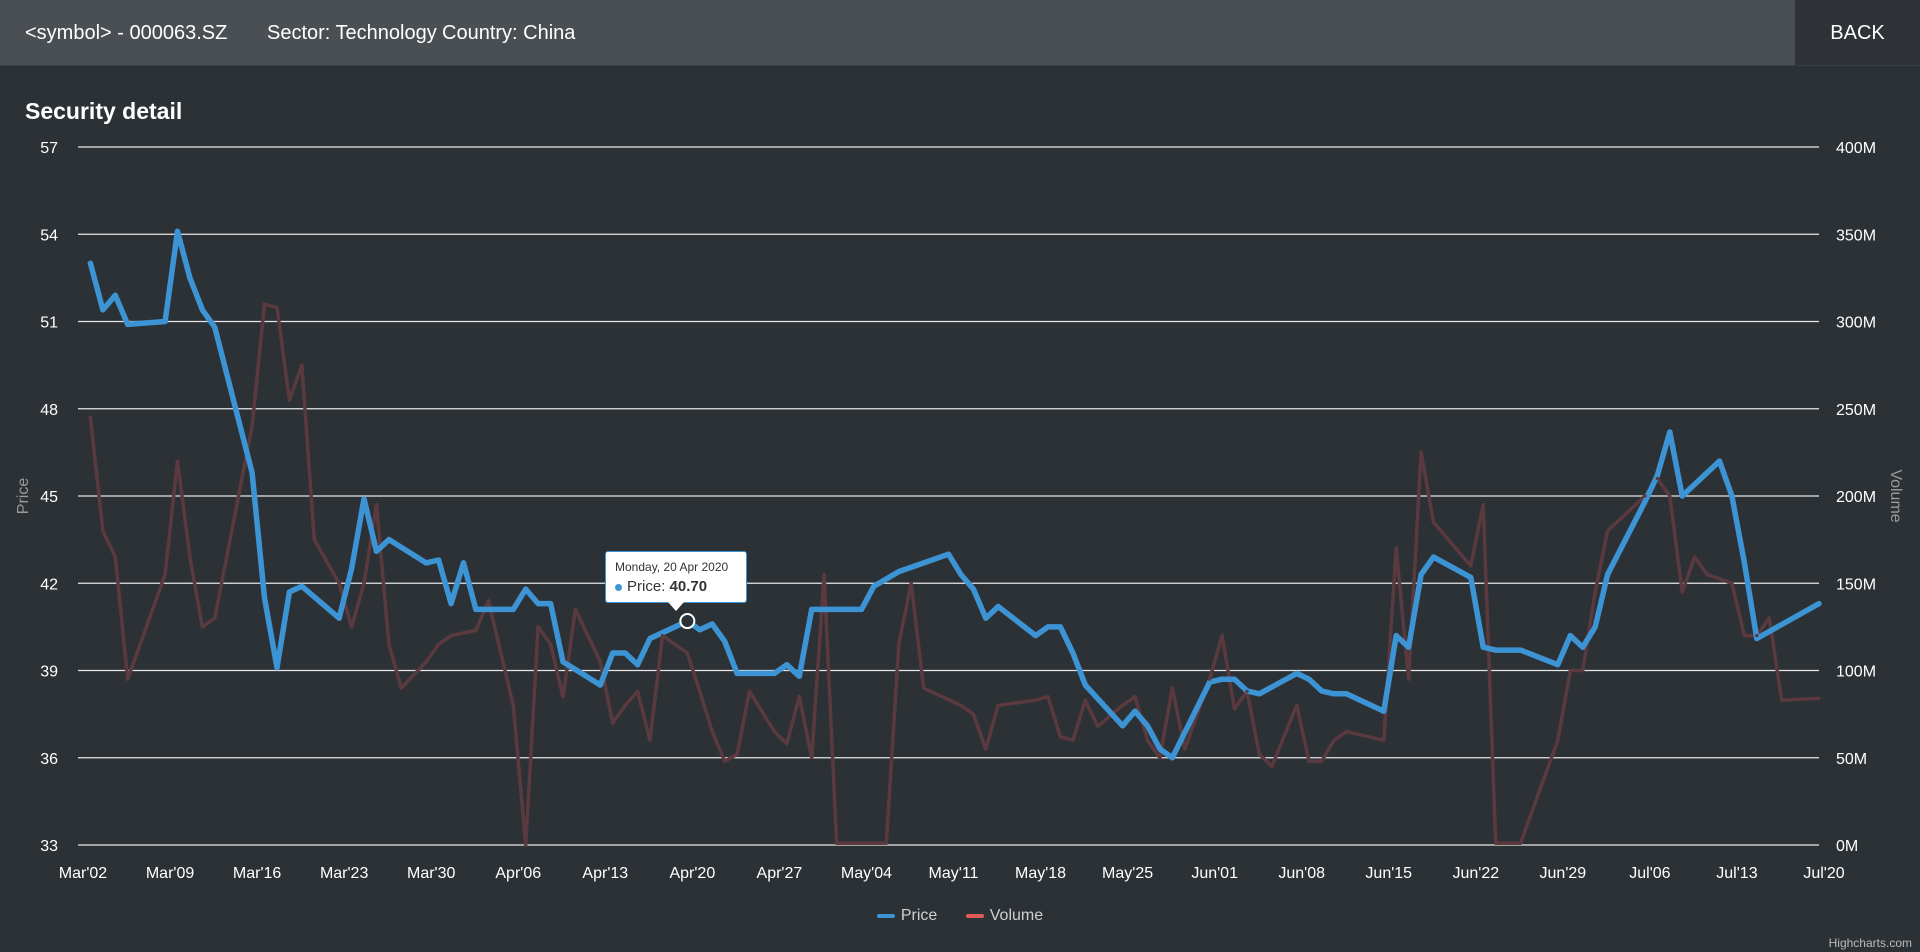 Image resolution: width=1920 pixels, height=952 pixels. I want to click on y2-tick-label: 300M, so click(1856, 323).